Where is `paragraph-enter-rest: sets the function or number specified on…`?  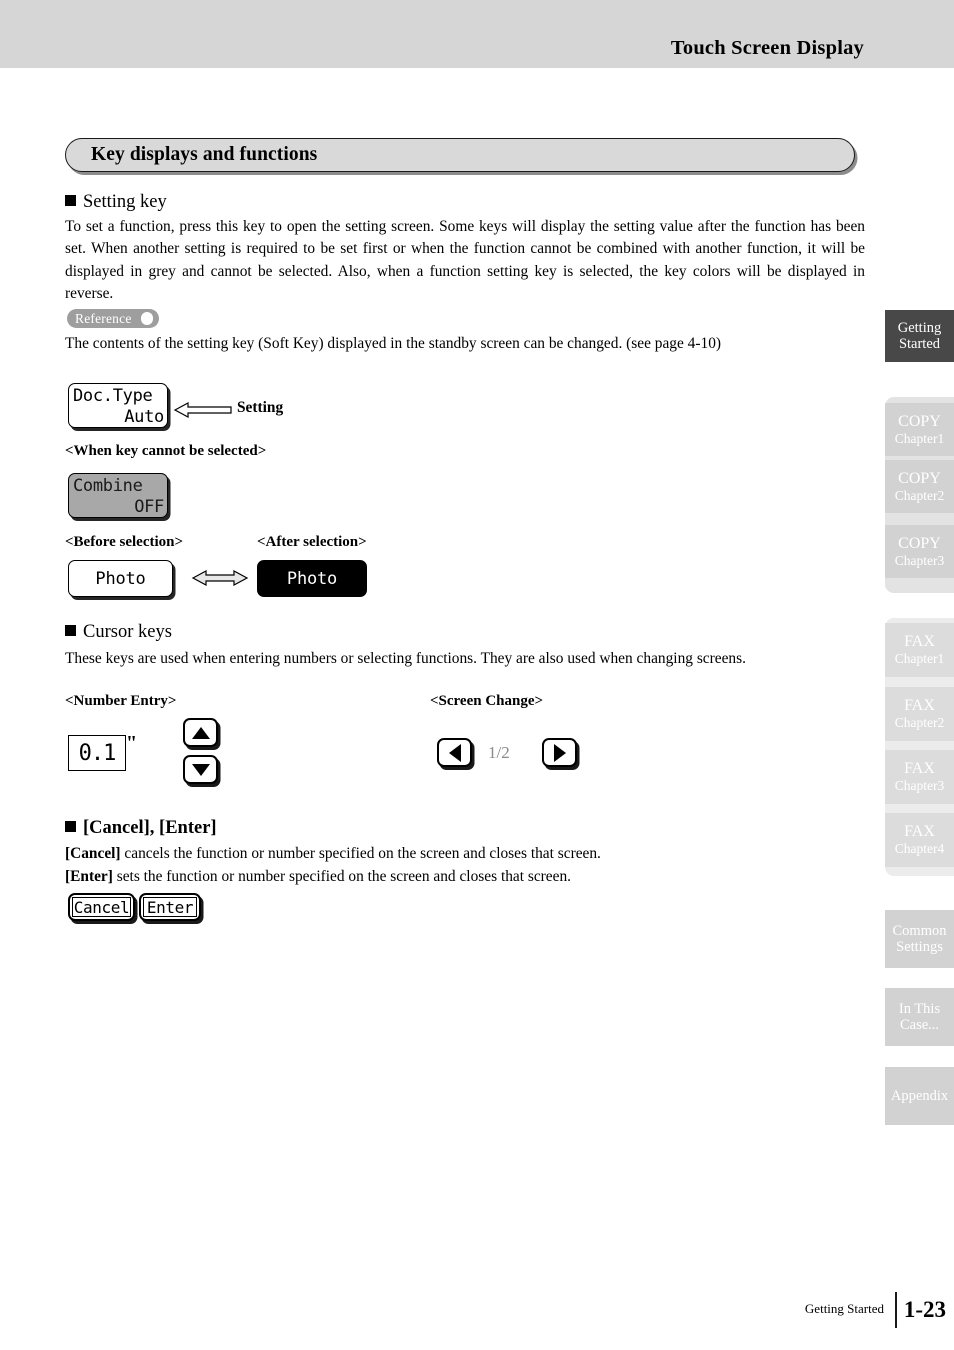 paragraph-enter-rest: sets the function or number specified on… is located at coordinates (342, 876).